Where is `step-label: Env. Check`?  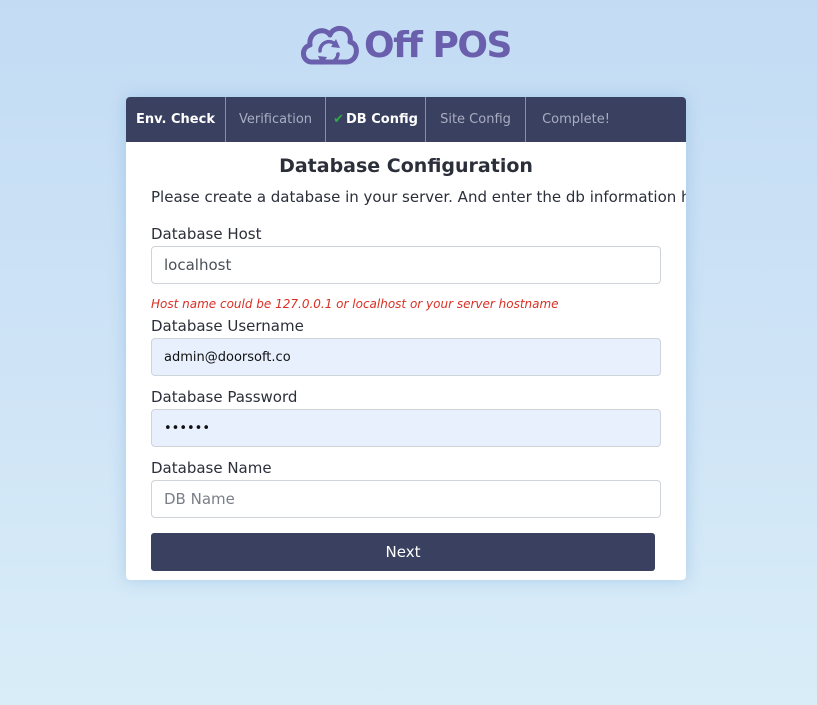 step-label: Env. Check is located at coordinates (175, 119).